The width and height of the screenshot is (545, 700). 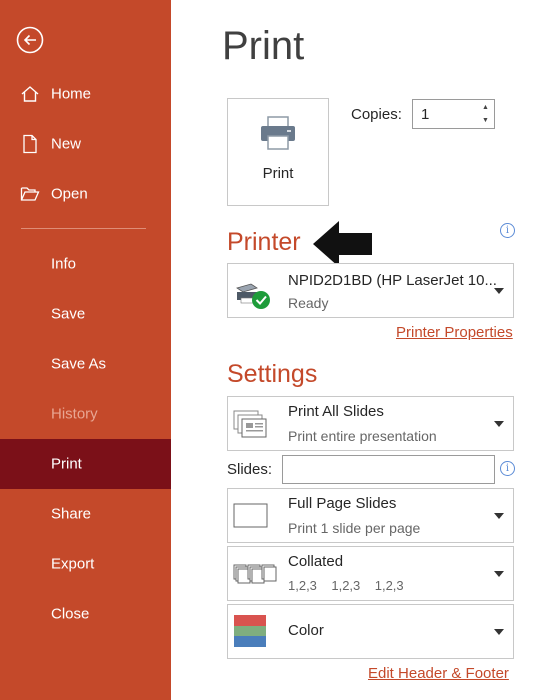 What do you see at coordinates (71, 94) in the screenshot?
I see `nav-label-home: Home` at bounding box center [71, 94].